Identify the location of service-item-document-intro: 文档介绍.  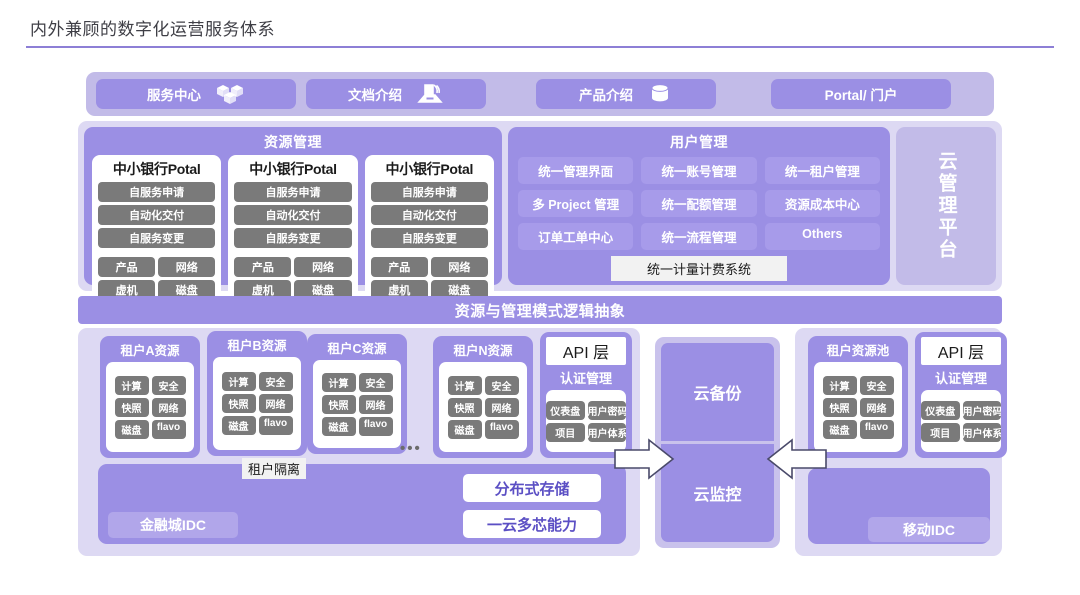
(396, 94).